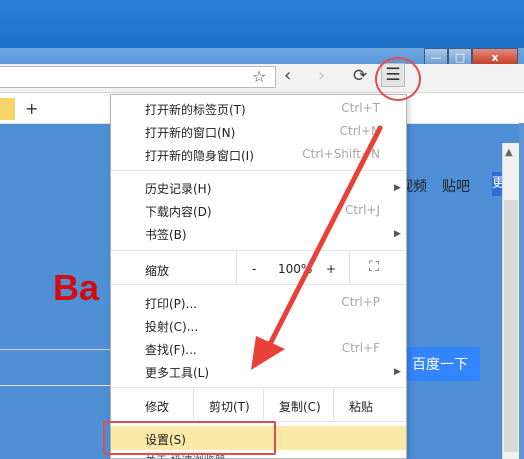 The image size is (524, 459). I want to click on annotation-arrow, so click(317, 247).